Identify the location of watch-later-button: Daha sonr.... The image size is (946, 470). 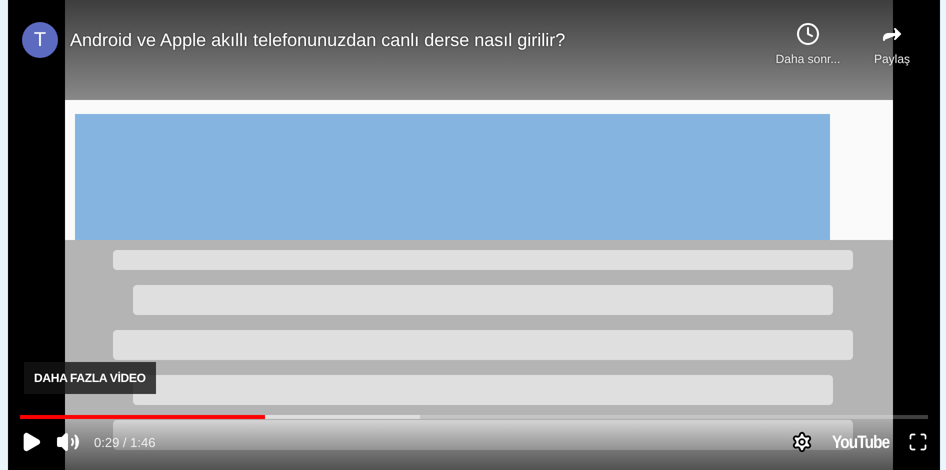
(808, 44).